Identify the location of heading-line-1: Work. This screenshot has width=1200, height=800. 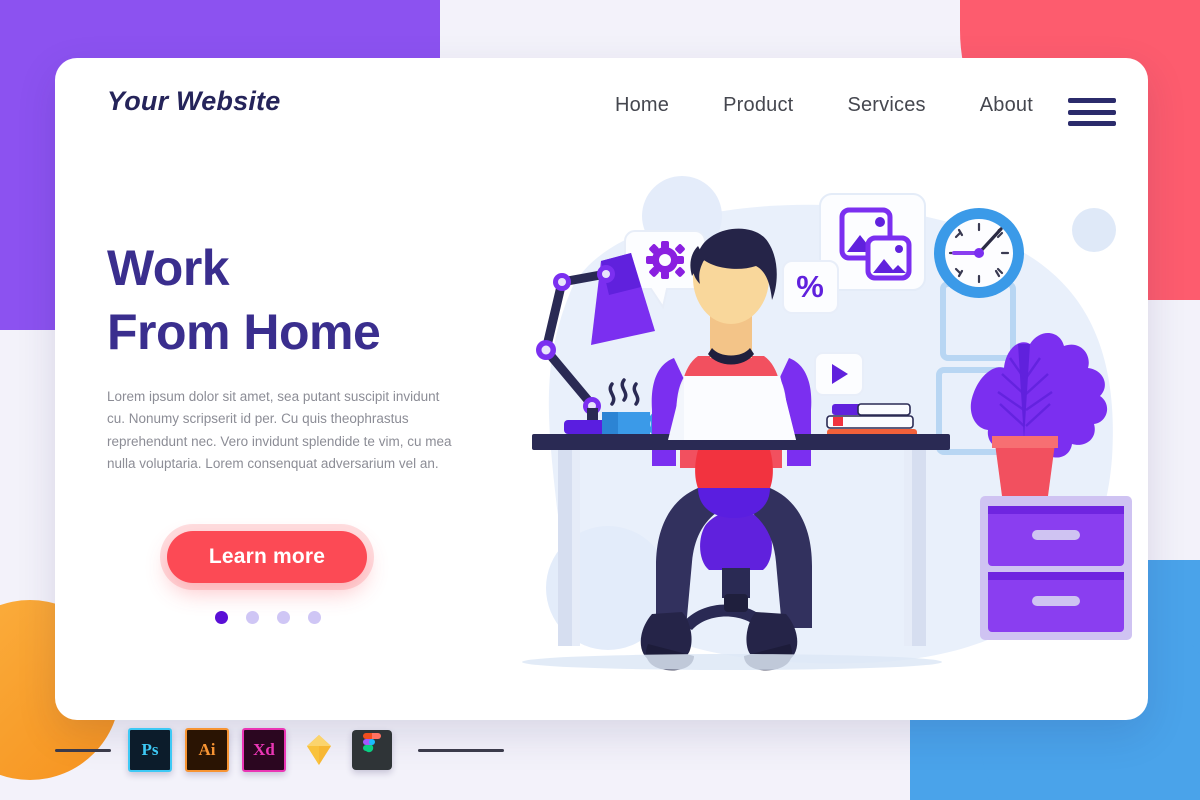
(168, 268).